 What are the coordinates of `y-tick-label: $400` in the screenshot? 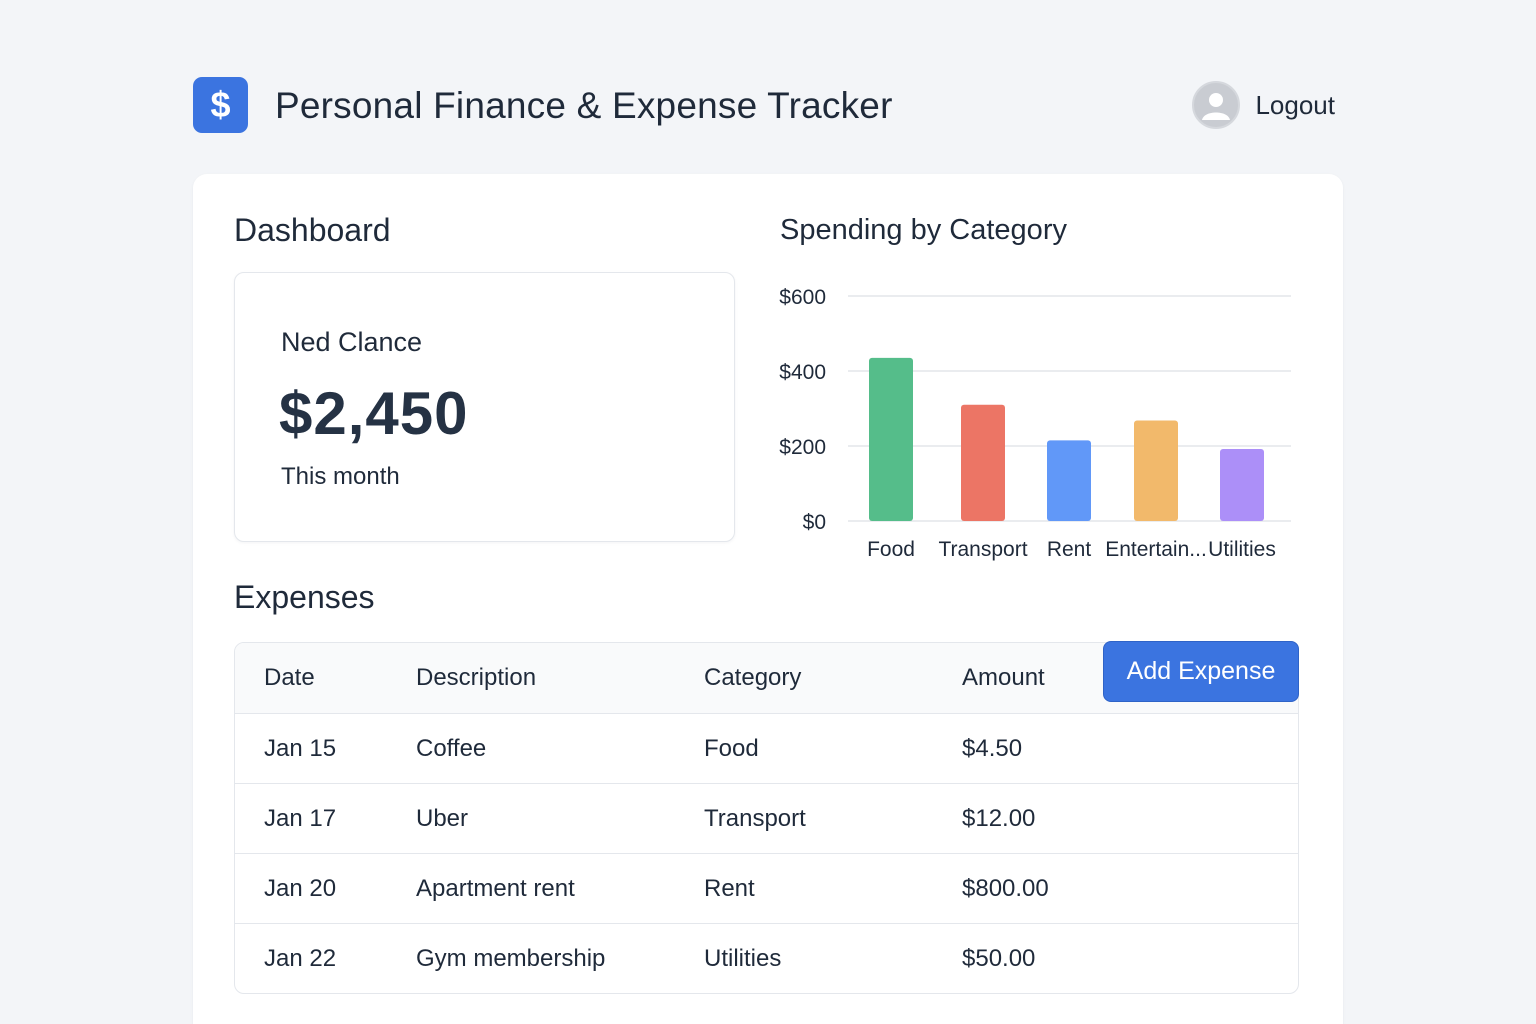 It's located at (802, 372).